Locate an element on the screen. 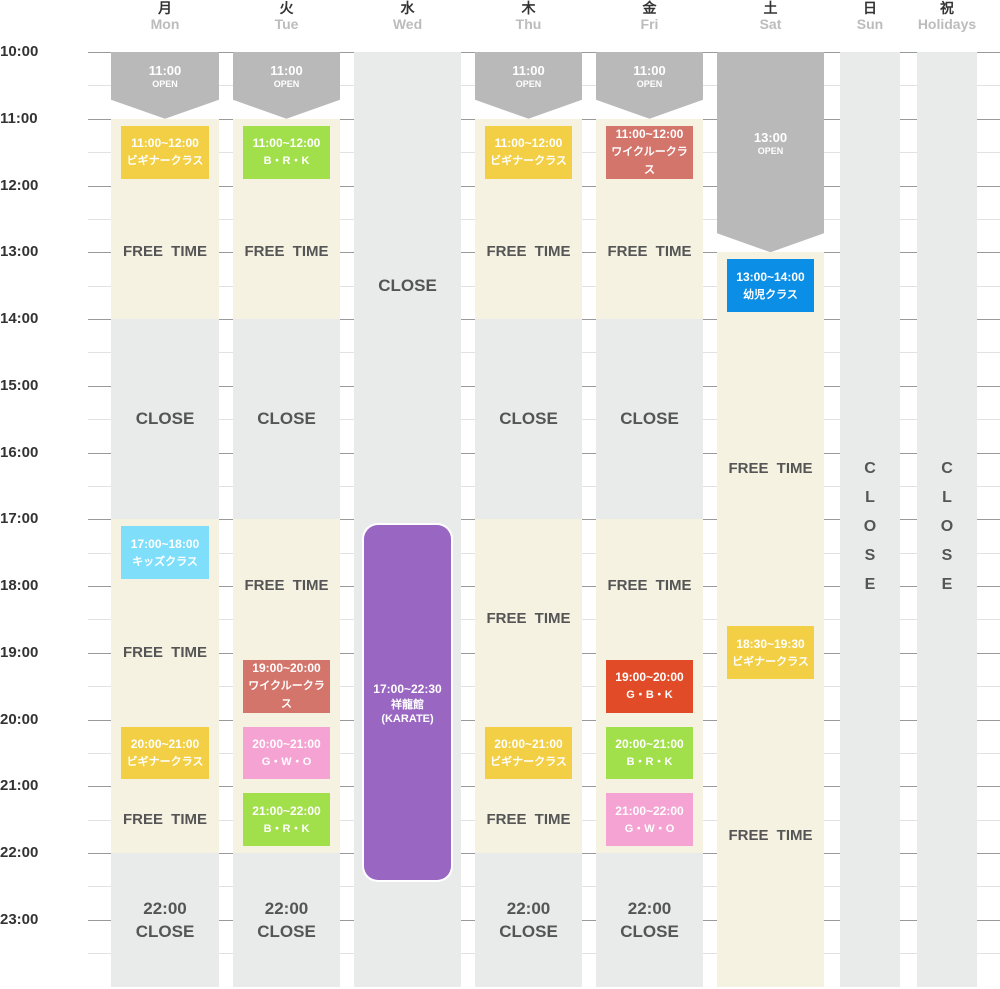 The image size is (1000, 989). class-block: 13:00~14:00 幼児クラス is located at coordinates (770, 285).